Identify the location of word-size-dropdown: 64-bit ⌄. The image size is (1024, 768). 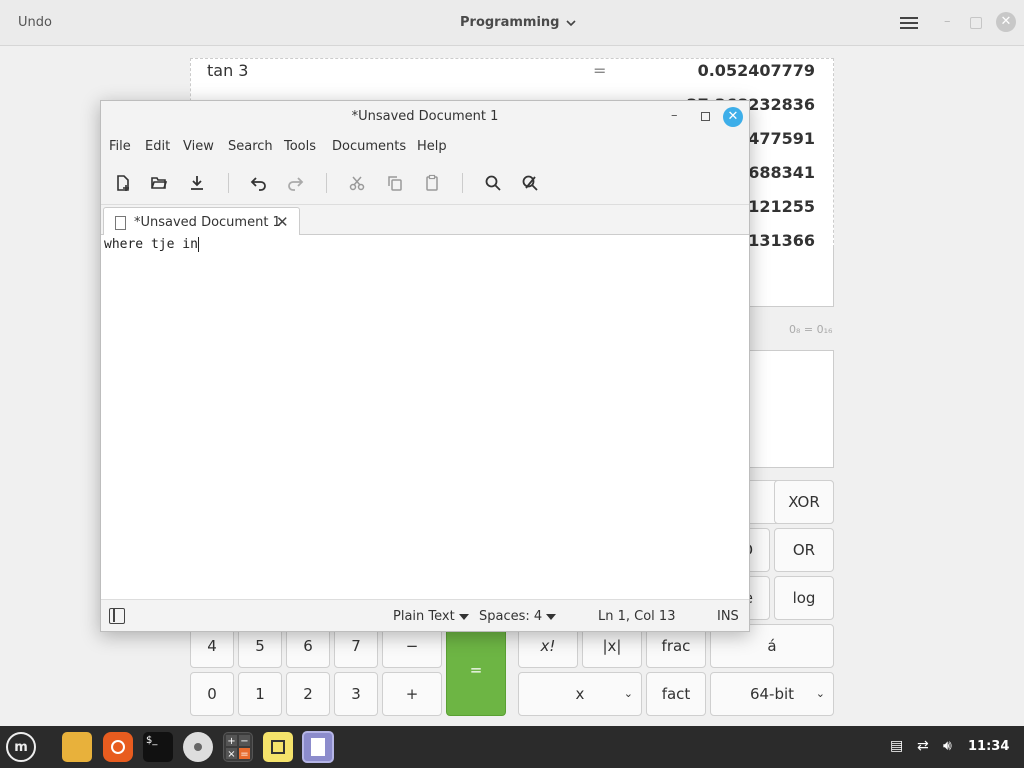
(772, 694).